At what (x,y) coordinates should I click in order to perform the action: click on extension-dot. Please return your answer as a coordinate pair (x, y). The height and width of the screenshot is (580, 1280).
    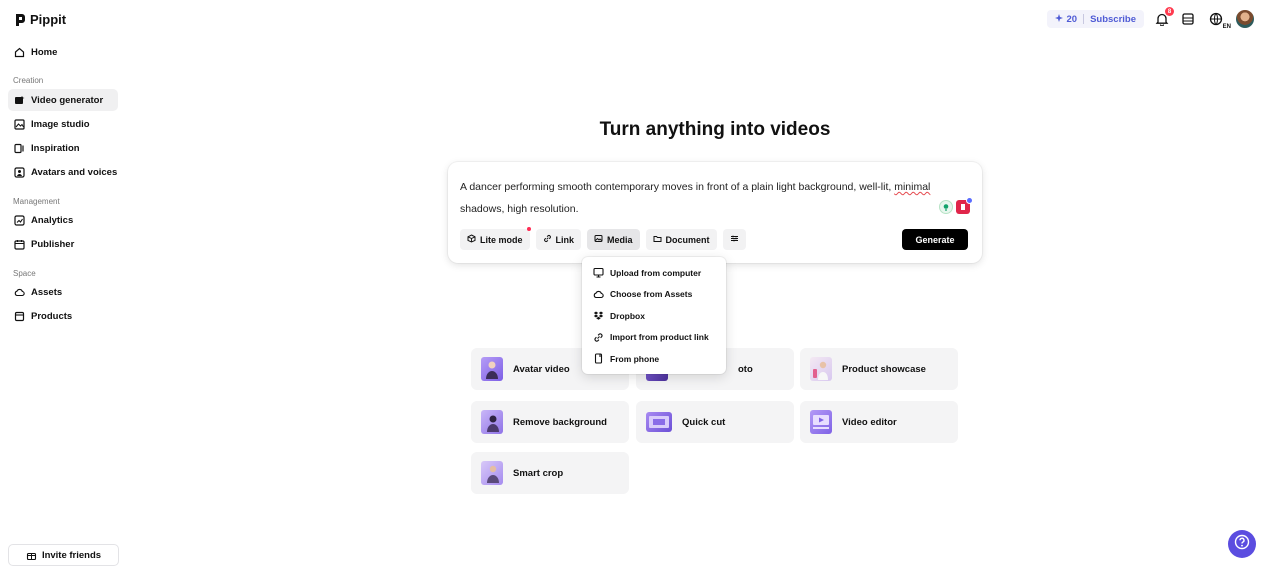
    Looking at the image, I should click on (969, 200).